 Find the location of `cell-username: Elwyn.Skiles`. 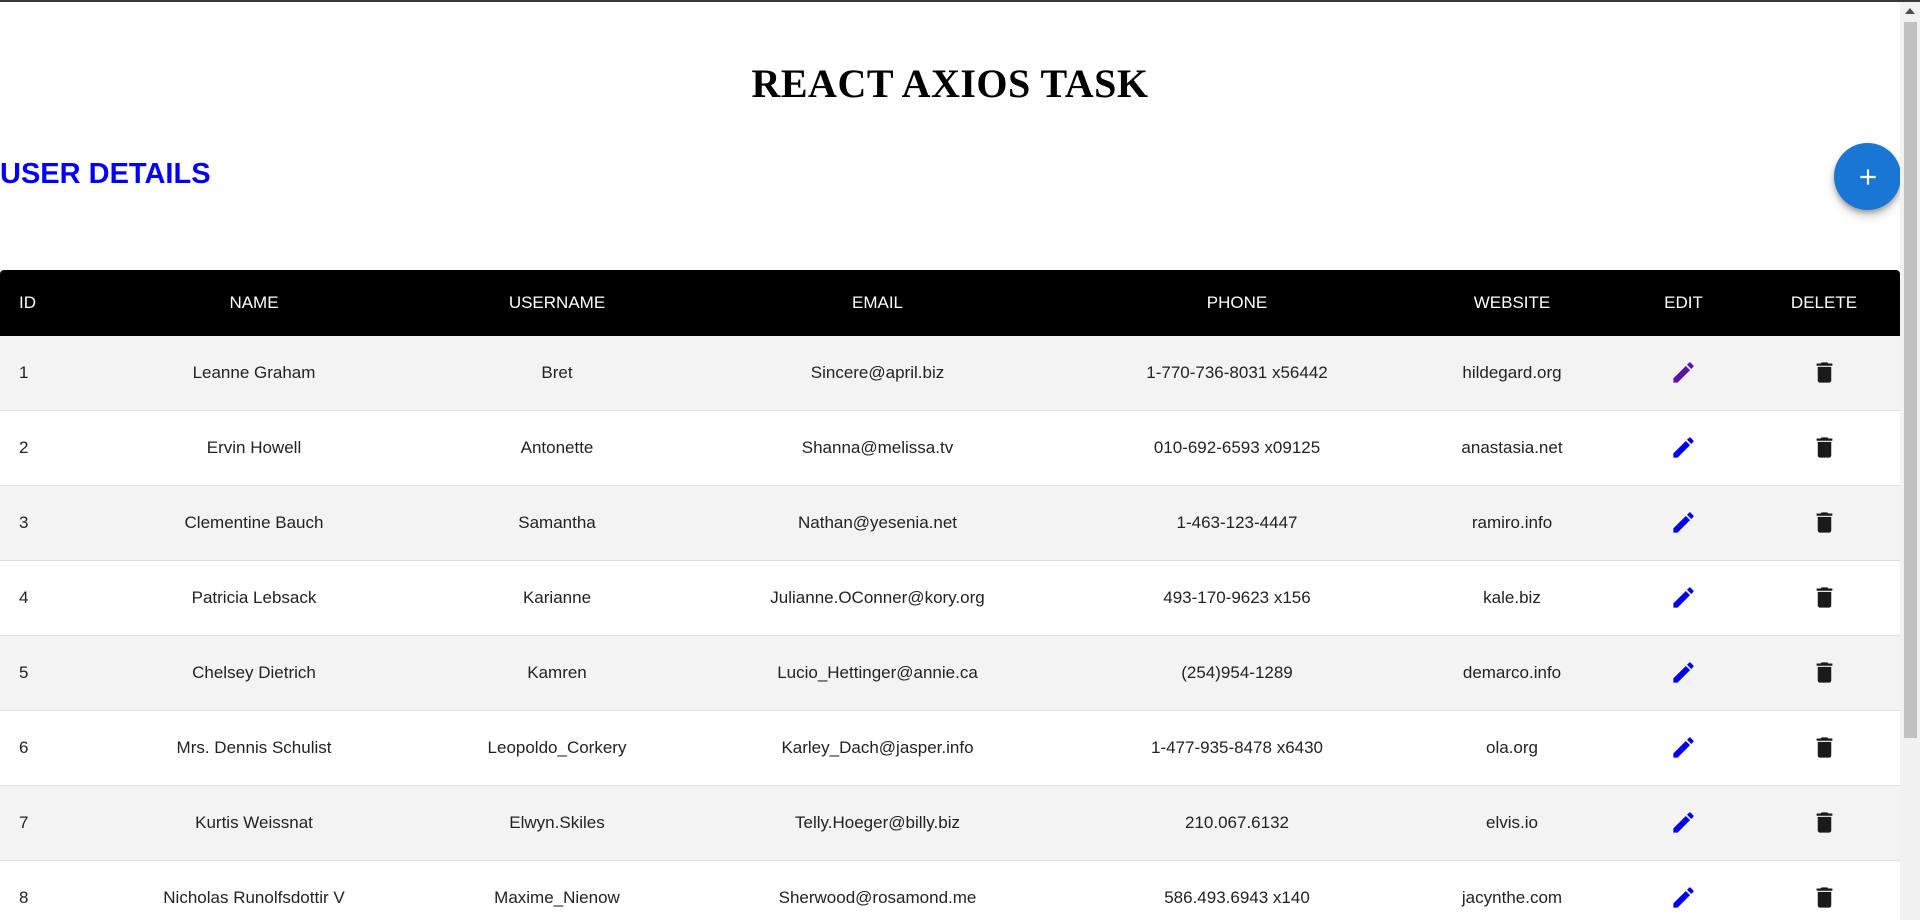

cell-username: Elwyn.Skiles is located at coordinates (557, 823).